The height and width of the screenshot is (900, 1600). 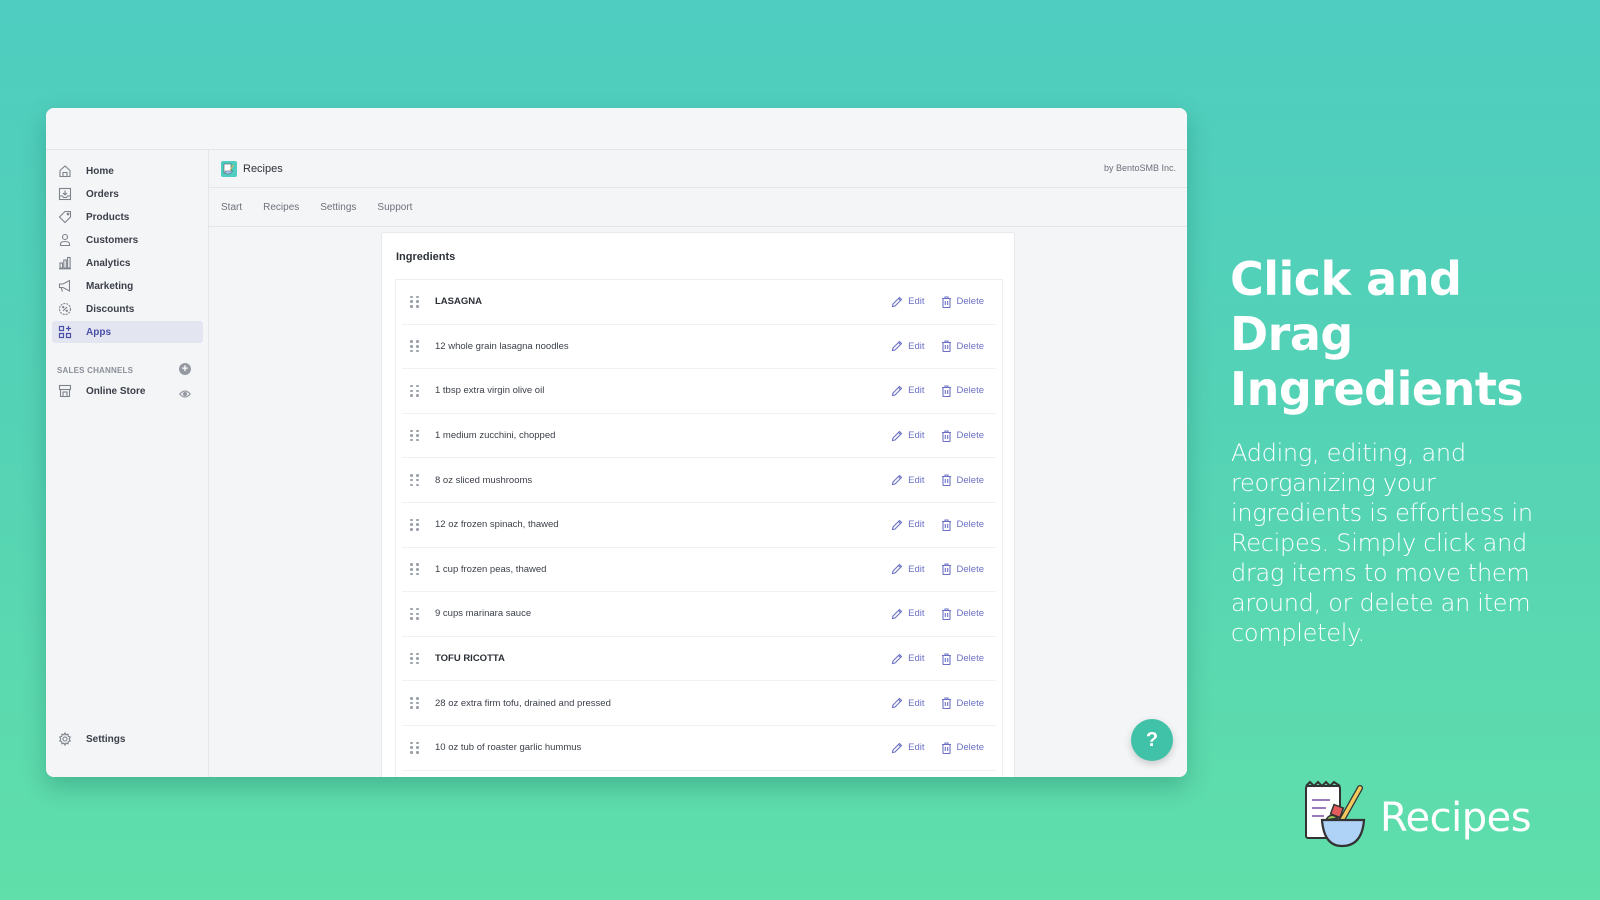 What do you see at coordinates (699, 436) in the screenshot?
I see `ingredient-row: 1 medium zucchini, chopped Edit Delete` at bounding box center [699, 436].